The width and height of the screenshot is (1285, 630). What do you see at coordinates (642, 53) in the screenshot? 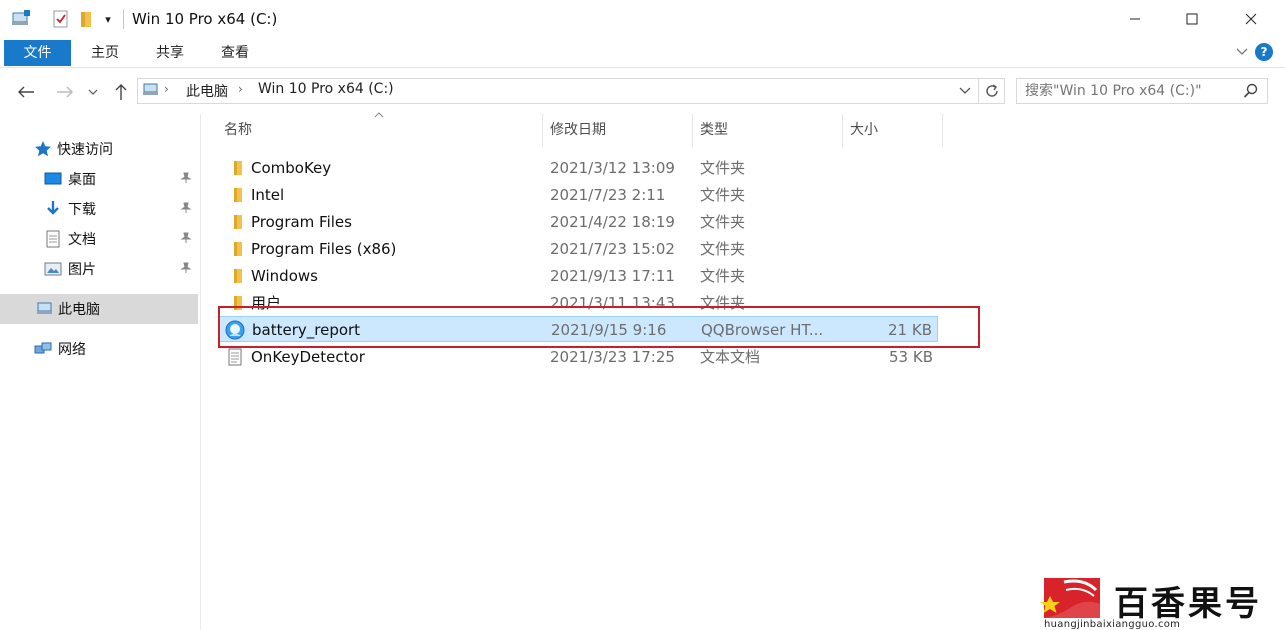
I see `ribbon-tabs: 文件 主页 共享 查看 ?` at bounding box center [642, 53].